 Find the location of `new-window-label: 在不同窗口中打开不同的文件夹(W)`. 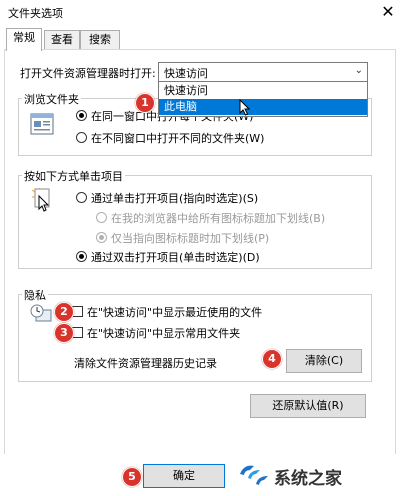

new-window-label: 在不同窗口中打开不同的文件夹(W) is located at coordinates (177, 138).